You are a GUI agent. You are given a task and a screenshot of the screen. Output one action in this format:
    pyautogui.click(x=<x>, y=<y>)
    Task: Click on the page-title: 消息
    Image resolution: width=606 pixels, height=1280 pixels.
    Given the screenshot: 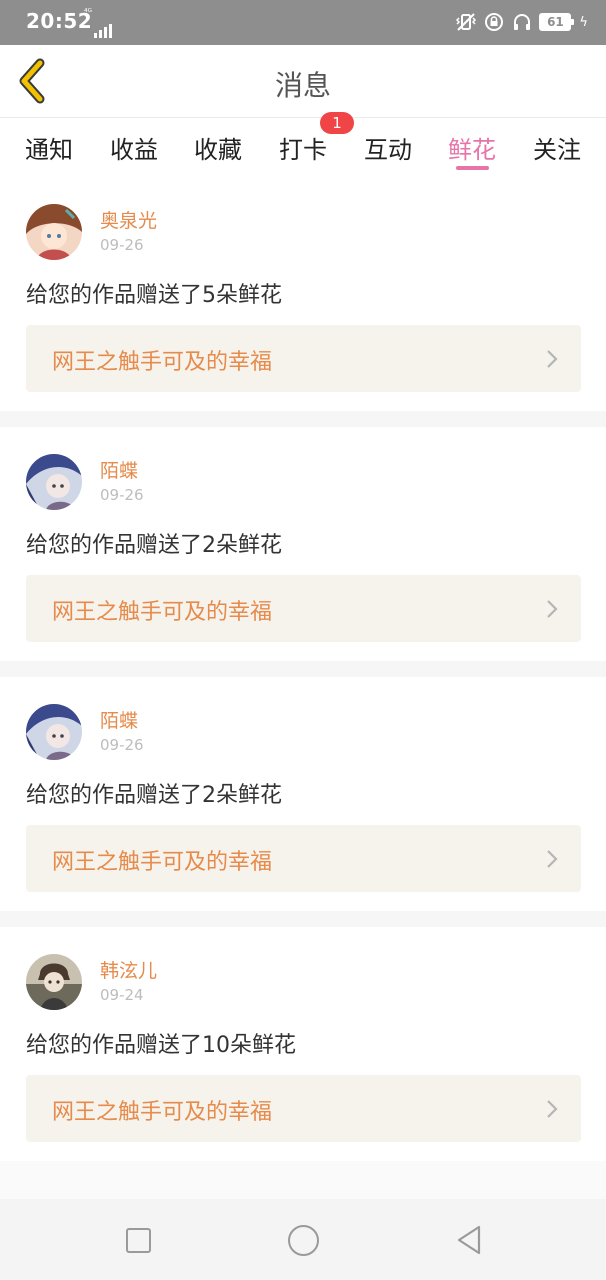 What is the action you would take?
    pyautogui.click(x=302, y=85)
    